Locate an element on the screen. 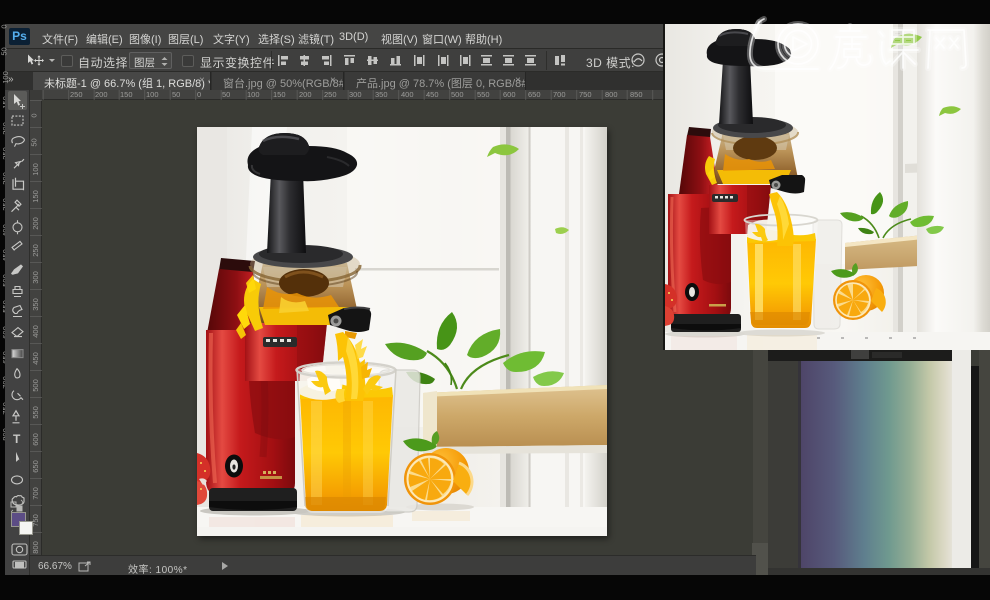  svg-text: T is located at coordinates (17, 439).